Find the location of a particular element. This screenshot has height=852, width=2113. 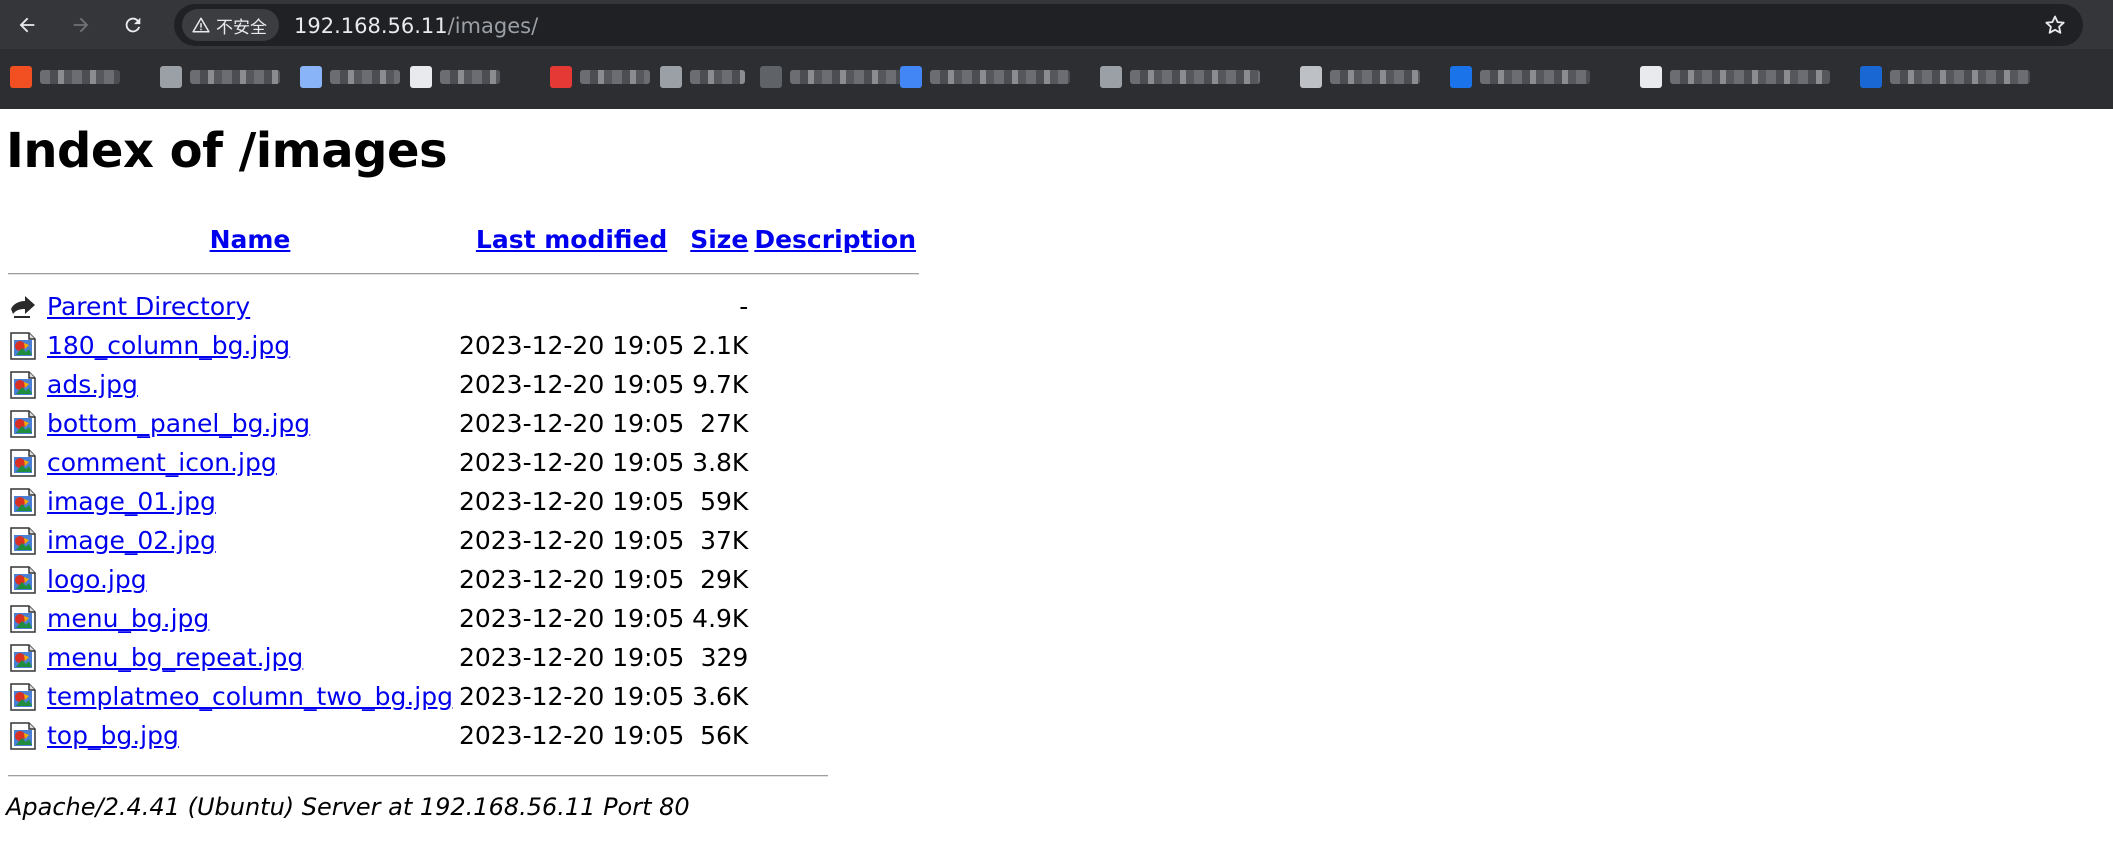

security-indicator: 不安全 is located at coordinates (230, 25).